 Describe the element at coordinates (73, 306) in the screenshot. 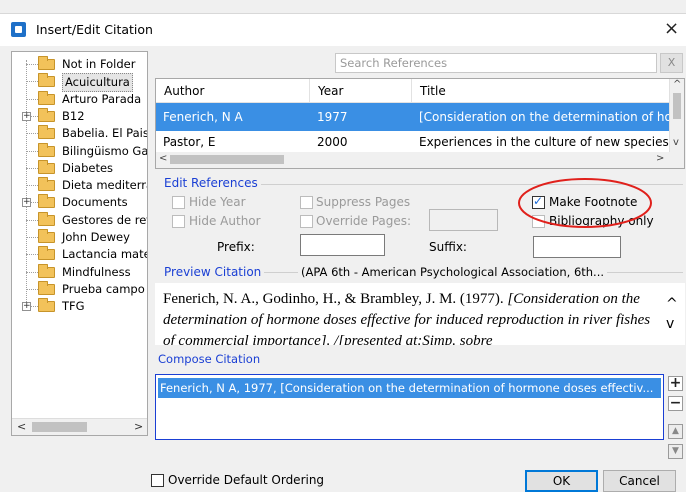

I see `tree-item-label: TFG` at that location.